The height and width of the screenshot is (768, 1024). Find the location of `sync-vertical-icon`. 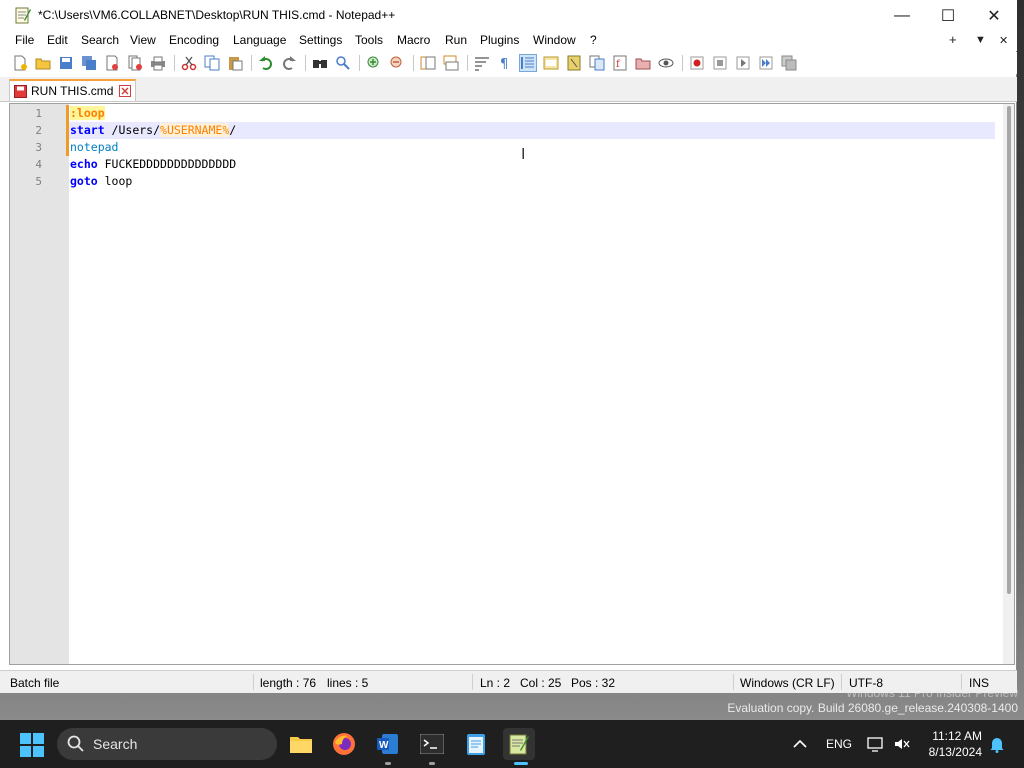

sync-vertical-icon is located at coordinates (428, 63).